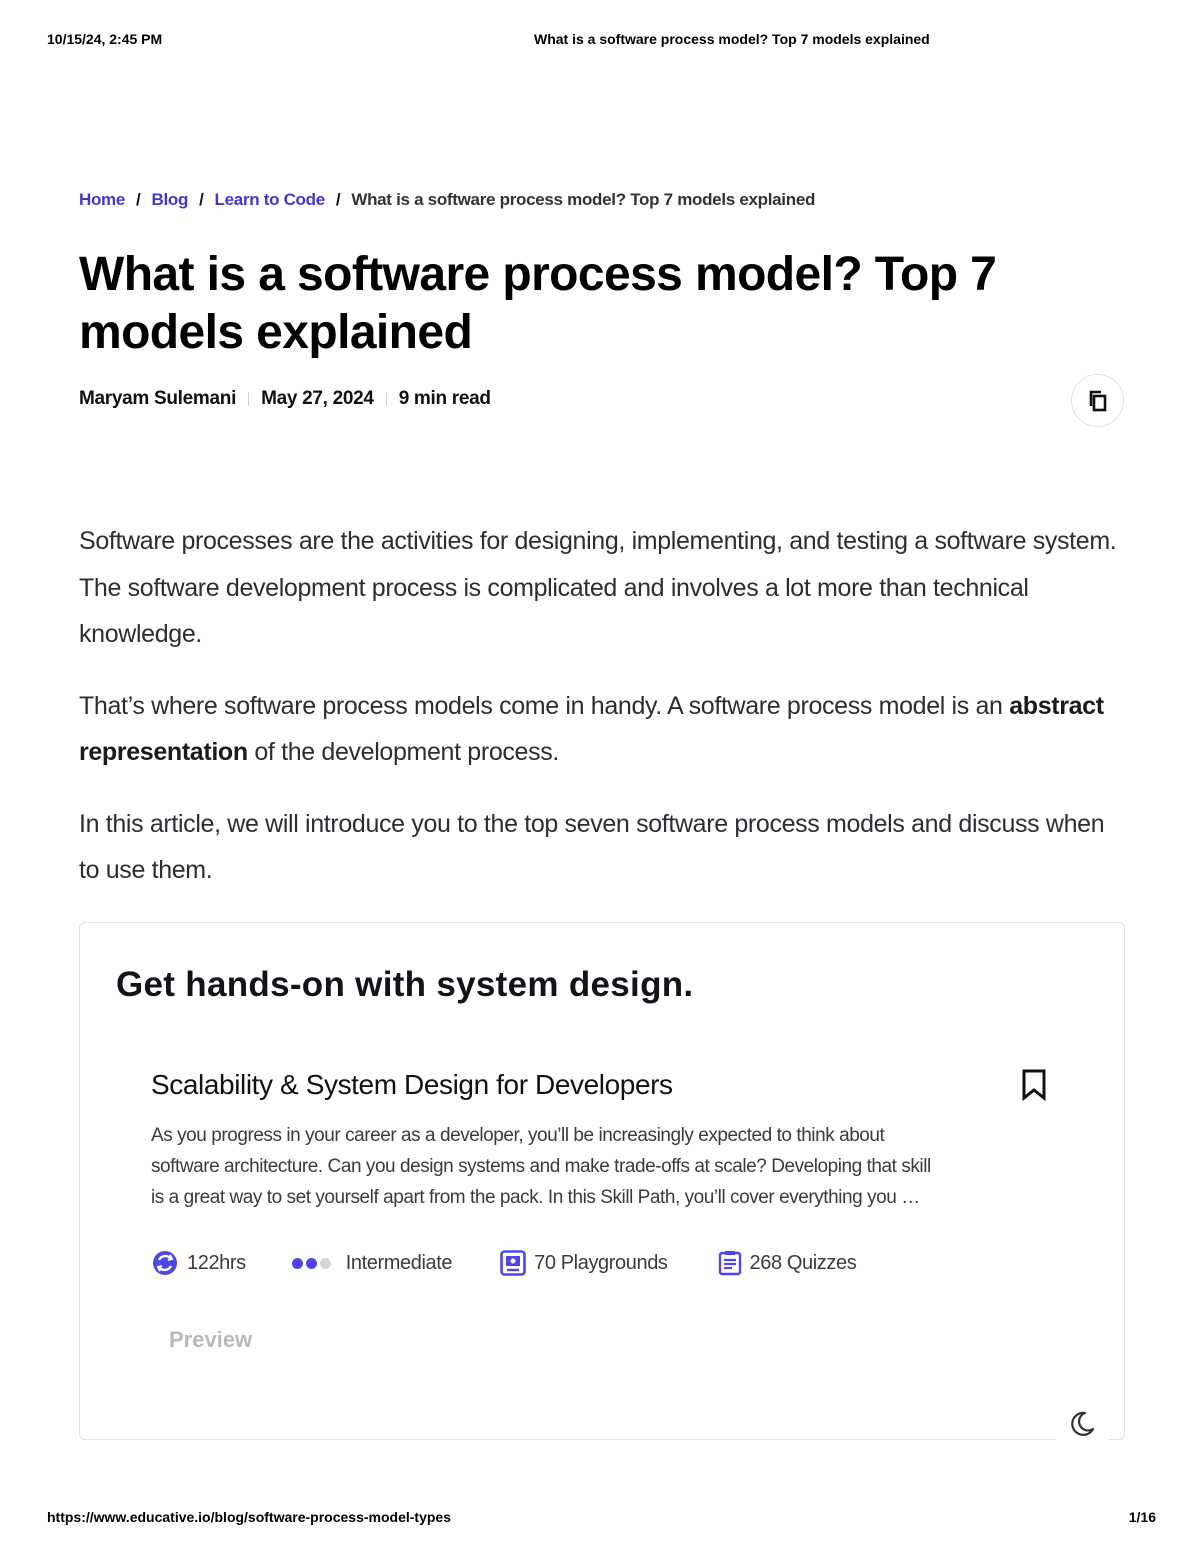 The width and height of the screenshot is (1200, 1553). Describe the element at coordinates (270, 200) in the screenshot. I see `breadcrumb-learn-to-code: Learn to Code` at that location.